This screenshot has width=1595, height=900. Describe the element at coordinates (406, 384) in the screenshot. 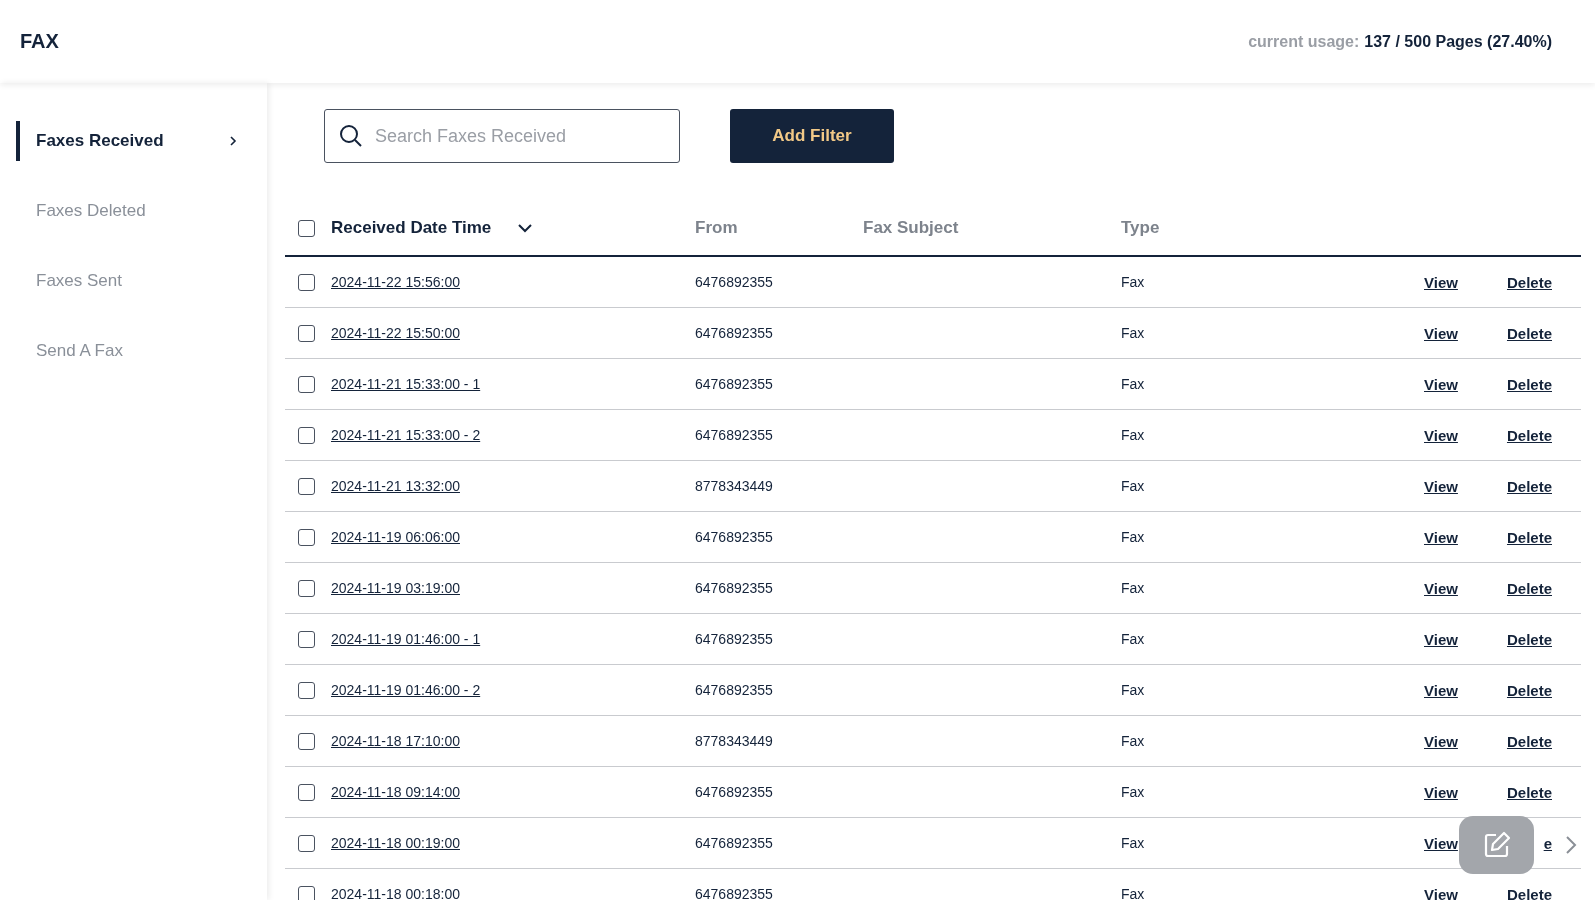

I see `date-link: 2024-11-21 15:33:00 - 1` at that location.